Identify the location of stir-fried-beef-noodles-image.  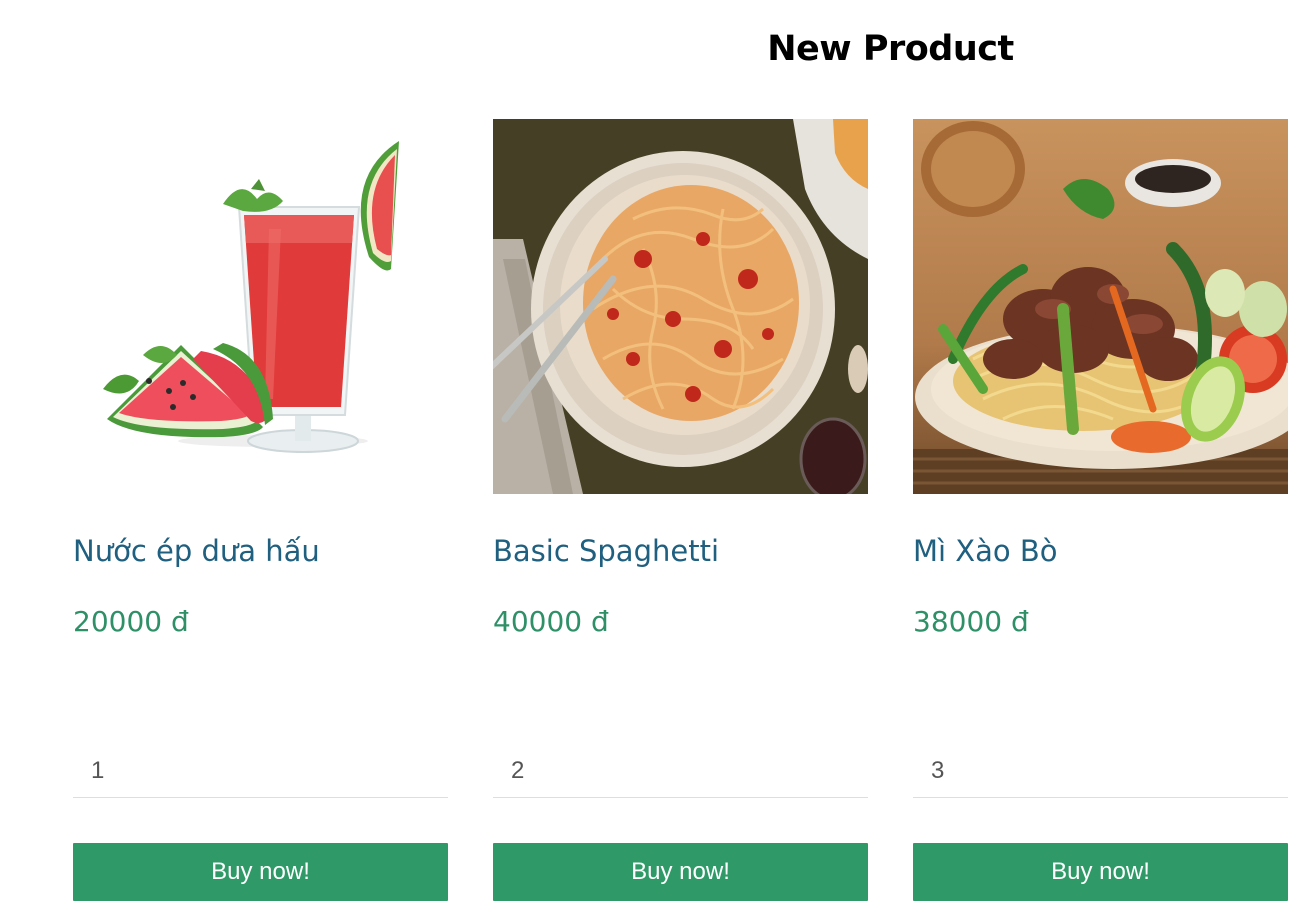
(1100, 306).